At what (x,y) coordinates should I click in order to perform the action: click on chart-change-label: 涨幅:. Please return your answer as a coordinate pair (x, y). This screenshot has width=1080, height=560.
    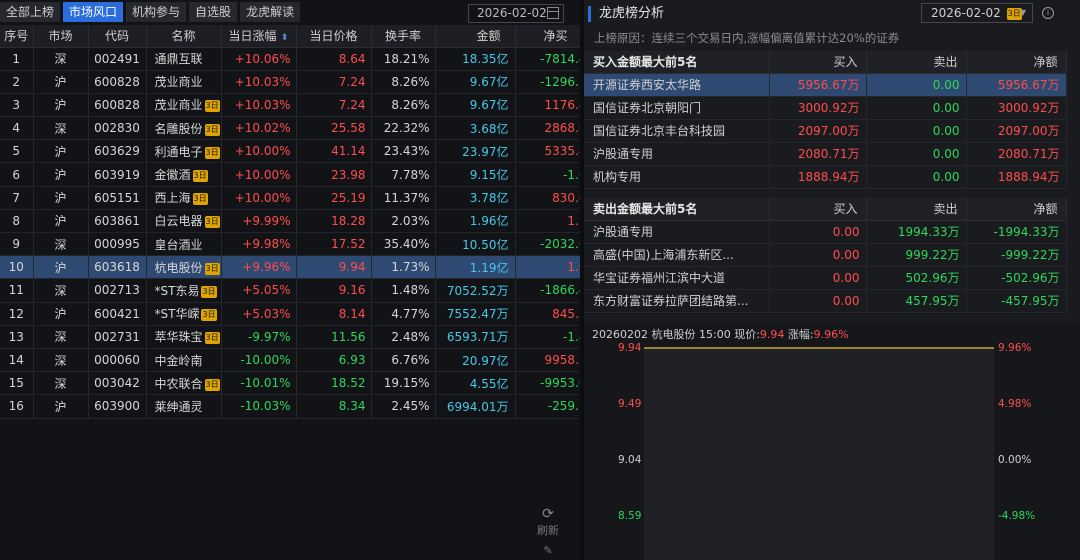
    Looking at the image, I should click on (800, 334).